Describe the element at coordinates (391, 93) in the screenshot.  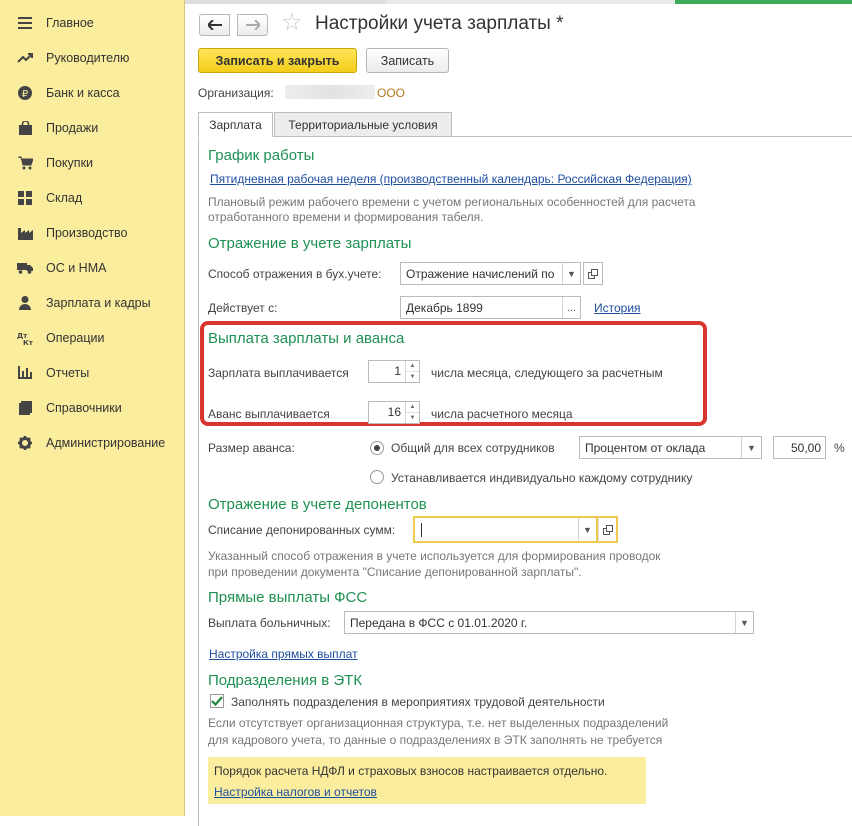
I see `organization-value: ООО` at that location.